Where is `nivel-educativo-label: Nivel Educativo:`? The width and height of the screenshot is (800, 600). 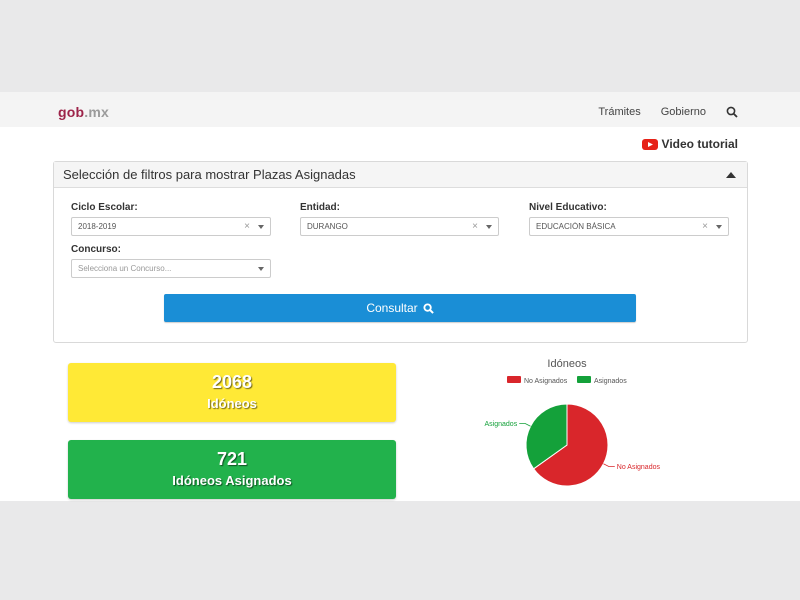
nivel-educativo-label: Nivel Educativo: is located at coordinates (568, 207).